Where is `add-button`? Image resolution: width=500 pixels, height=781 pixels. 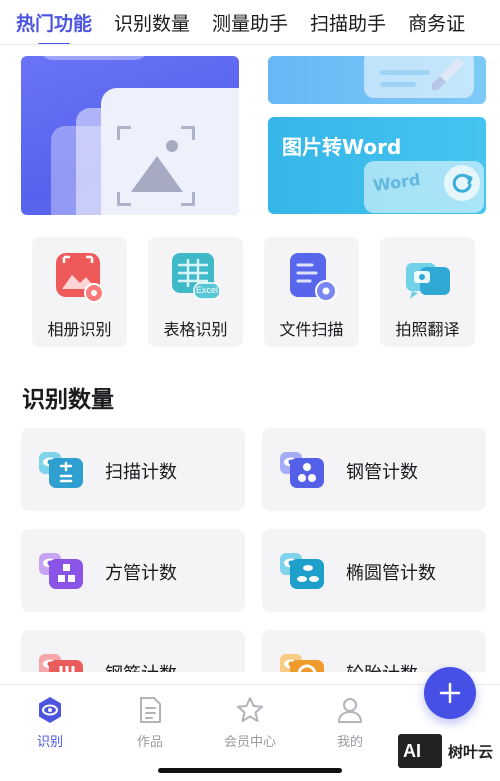
add-button is located at coordinates (450, 693).